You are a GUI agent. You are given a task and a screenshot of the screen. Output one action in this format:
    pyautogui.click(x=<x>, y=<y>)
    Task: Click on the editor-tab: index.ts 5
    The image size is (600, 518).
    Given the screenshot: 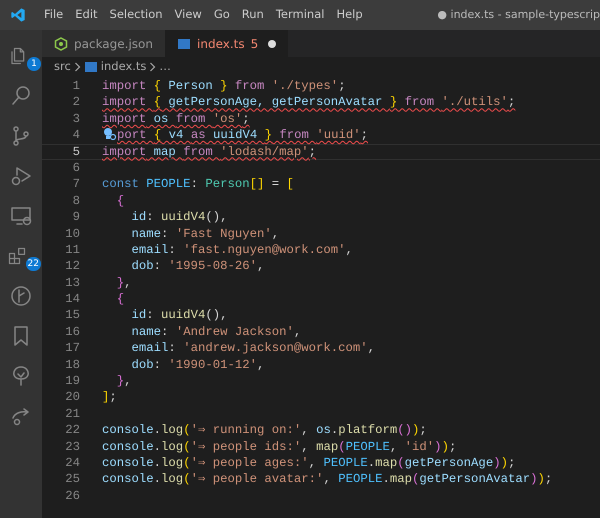 What is the action you would take?
    pyautogui.click(x=226, y=43)
    